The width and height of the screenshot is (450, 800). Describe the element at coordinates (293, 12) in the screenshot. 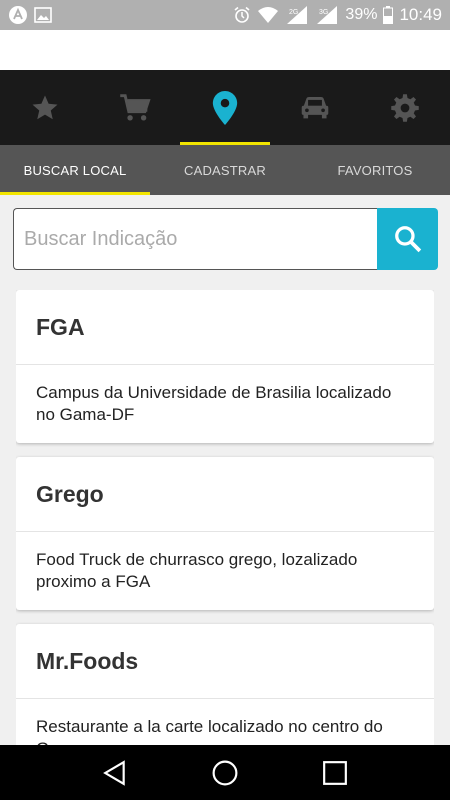

I see `svg-text: 2G` at that location.